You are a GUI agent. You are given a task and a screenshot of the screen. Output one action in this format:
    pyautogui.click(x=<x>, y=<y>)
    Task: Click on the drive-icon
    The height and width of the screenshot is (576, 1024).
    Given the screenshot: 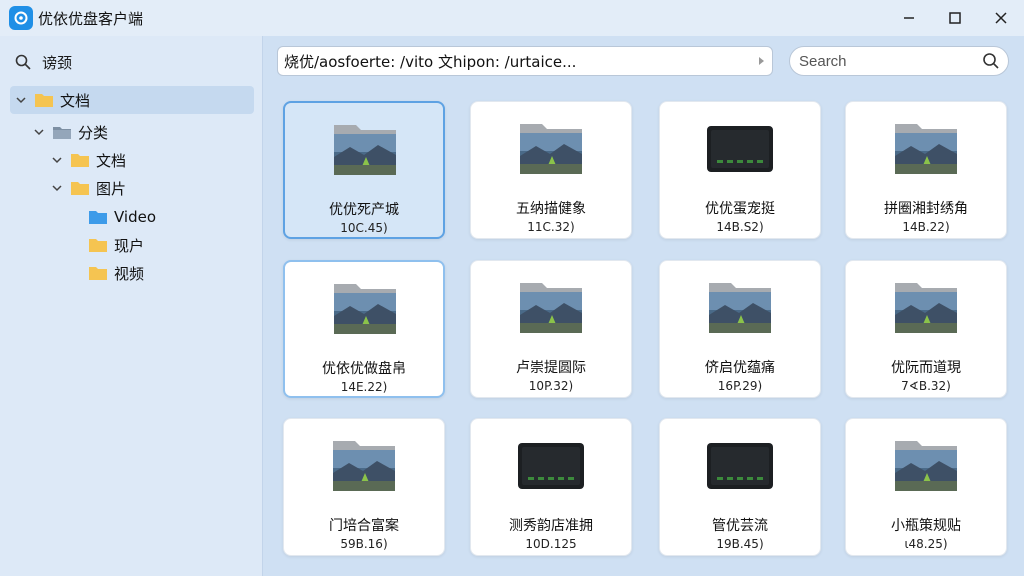 What is the action you would take?
    pyautogui.click(x=62, y=132)
    